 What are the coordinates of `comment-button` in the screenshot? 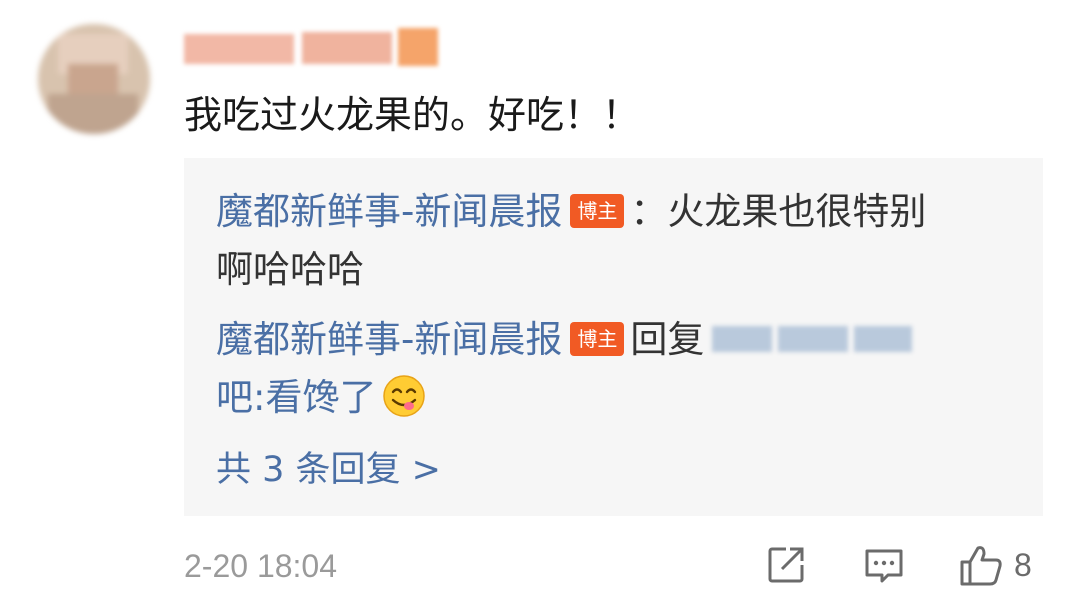 It's located at (884, 565).